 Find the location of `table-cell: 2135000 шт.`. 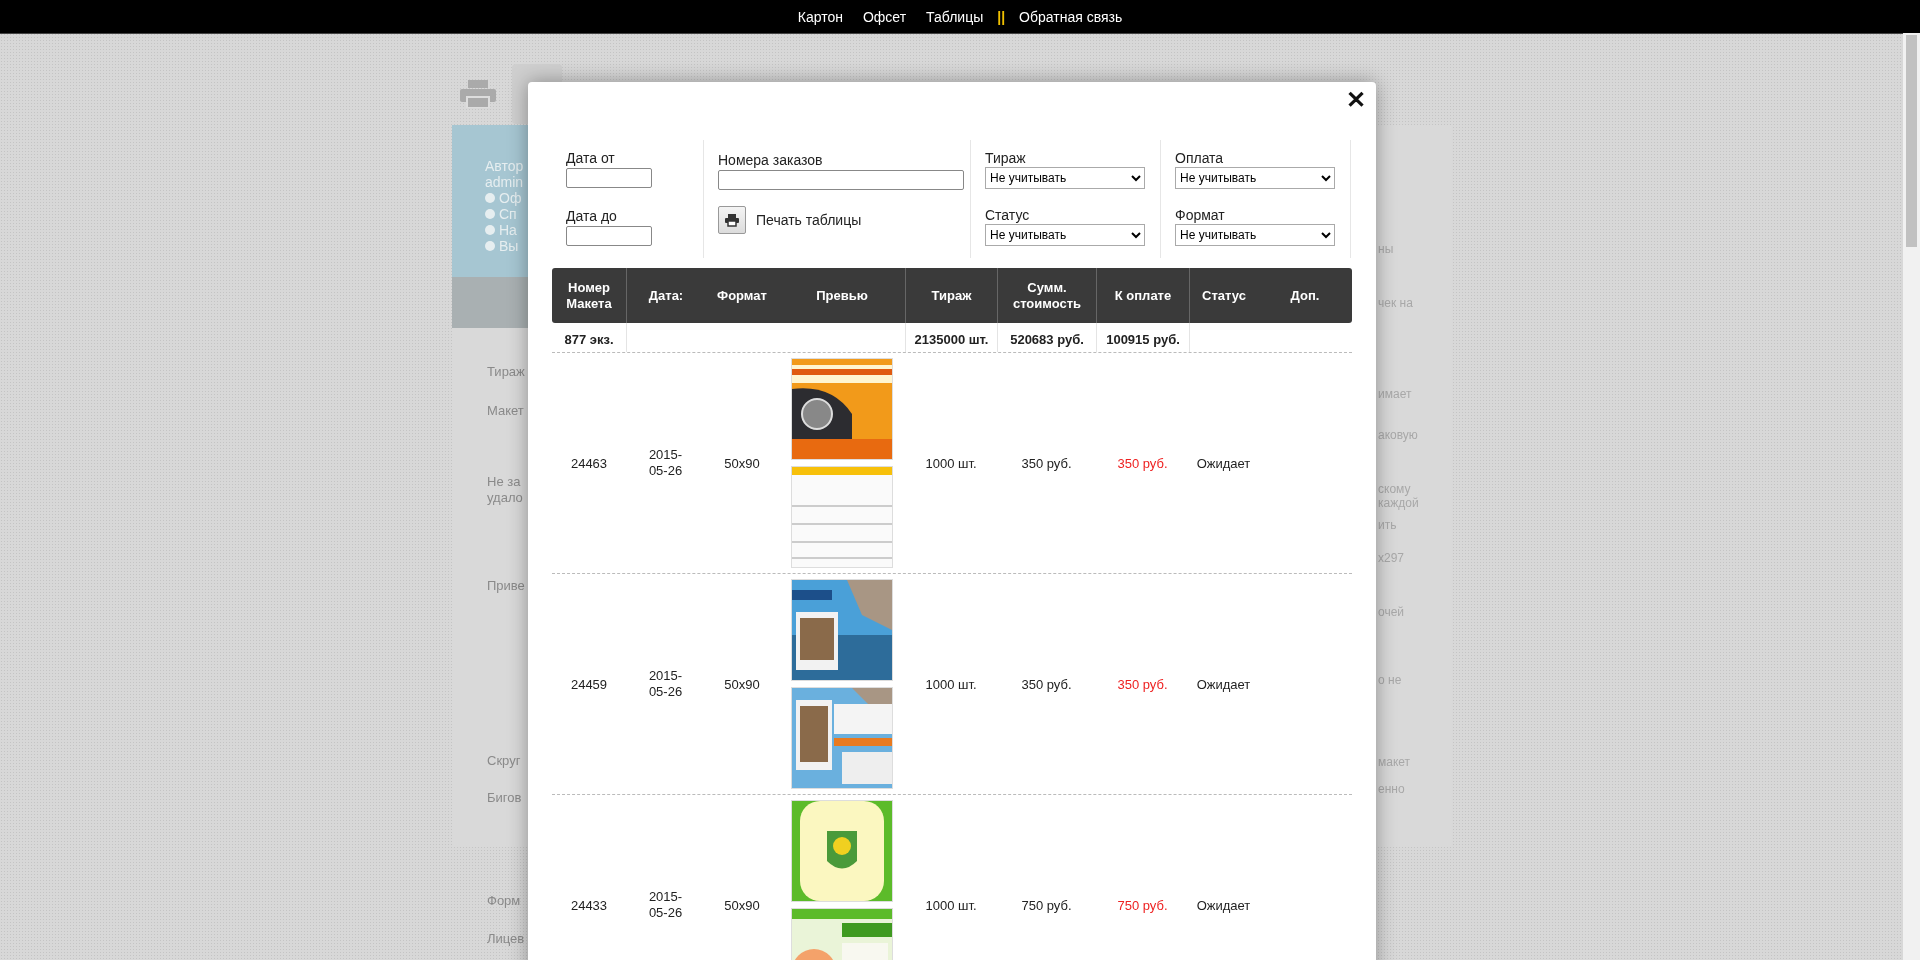

table-cell: 2135000 шт. is located at coordinates (951, 337).